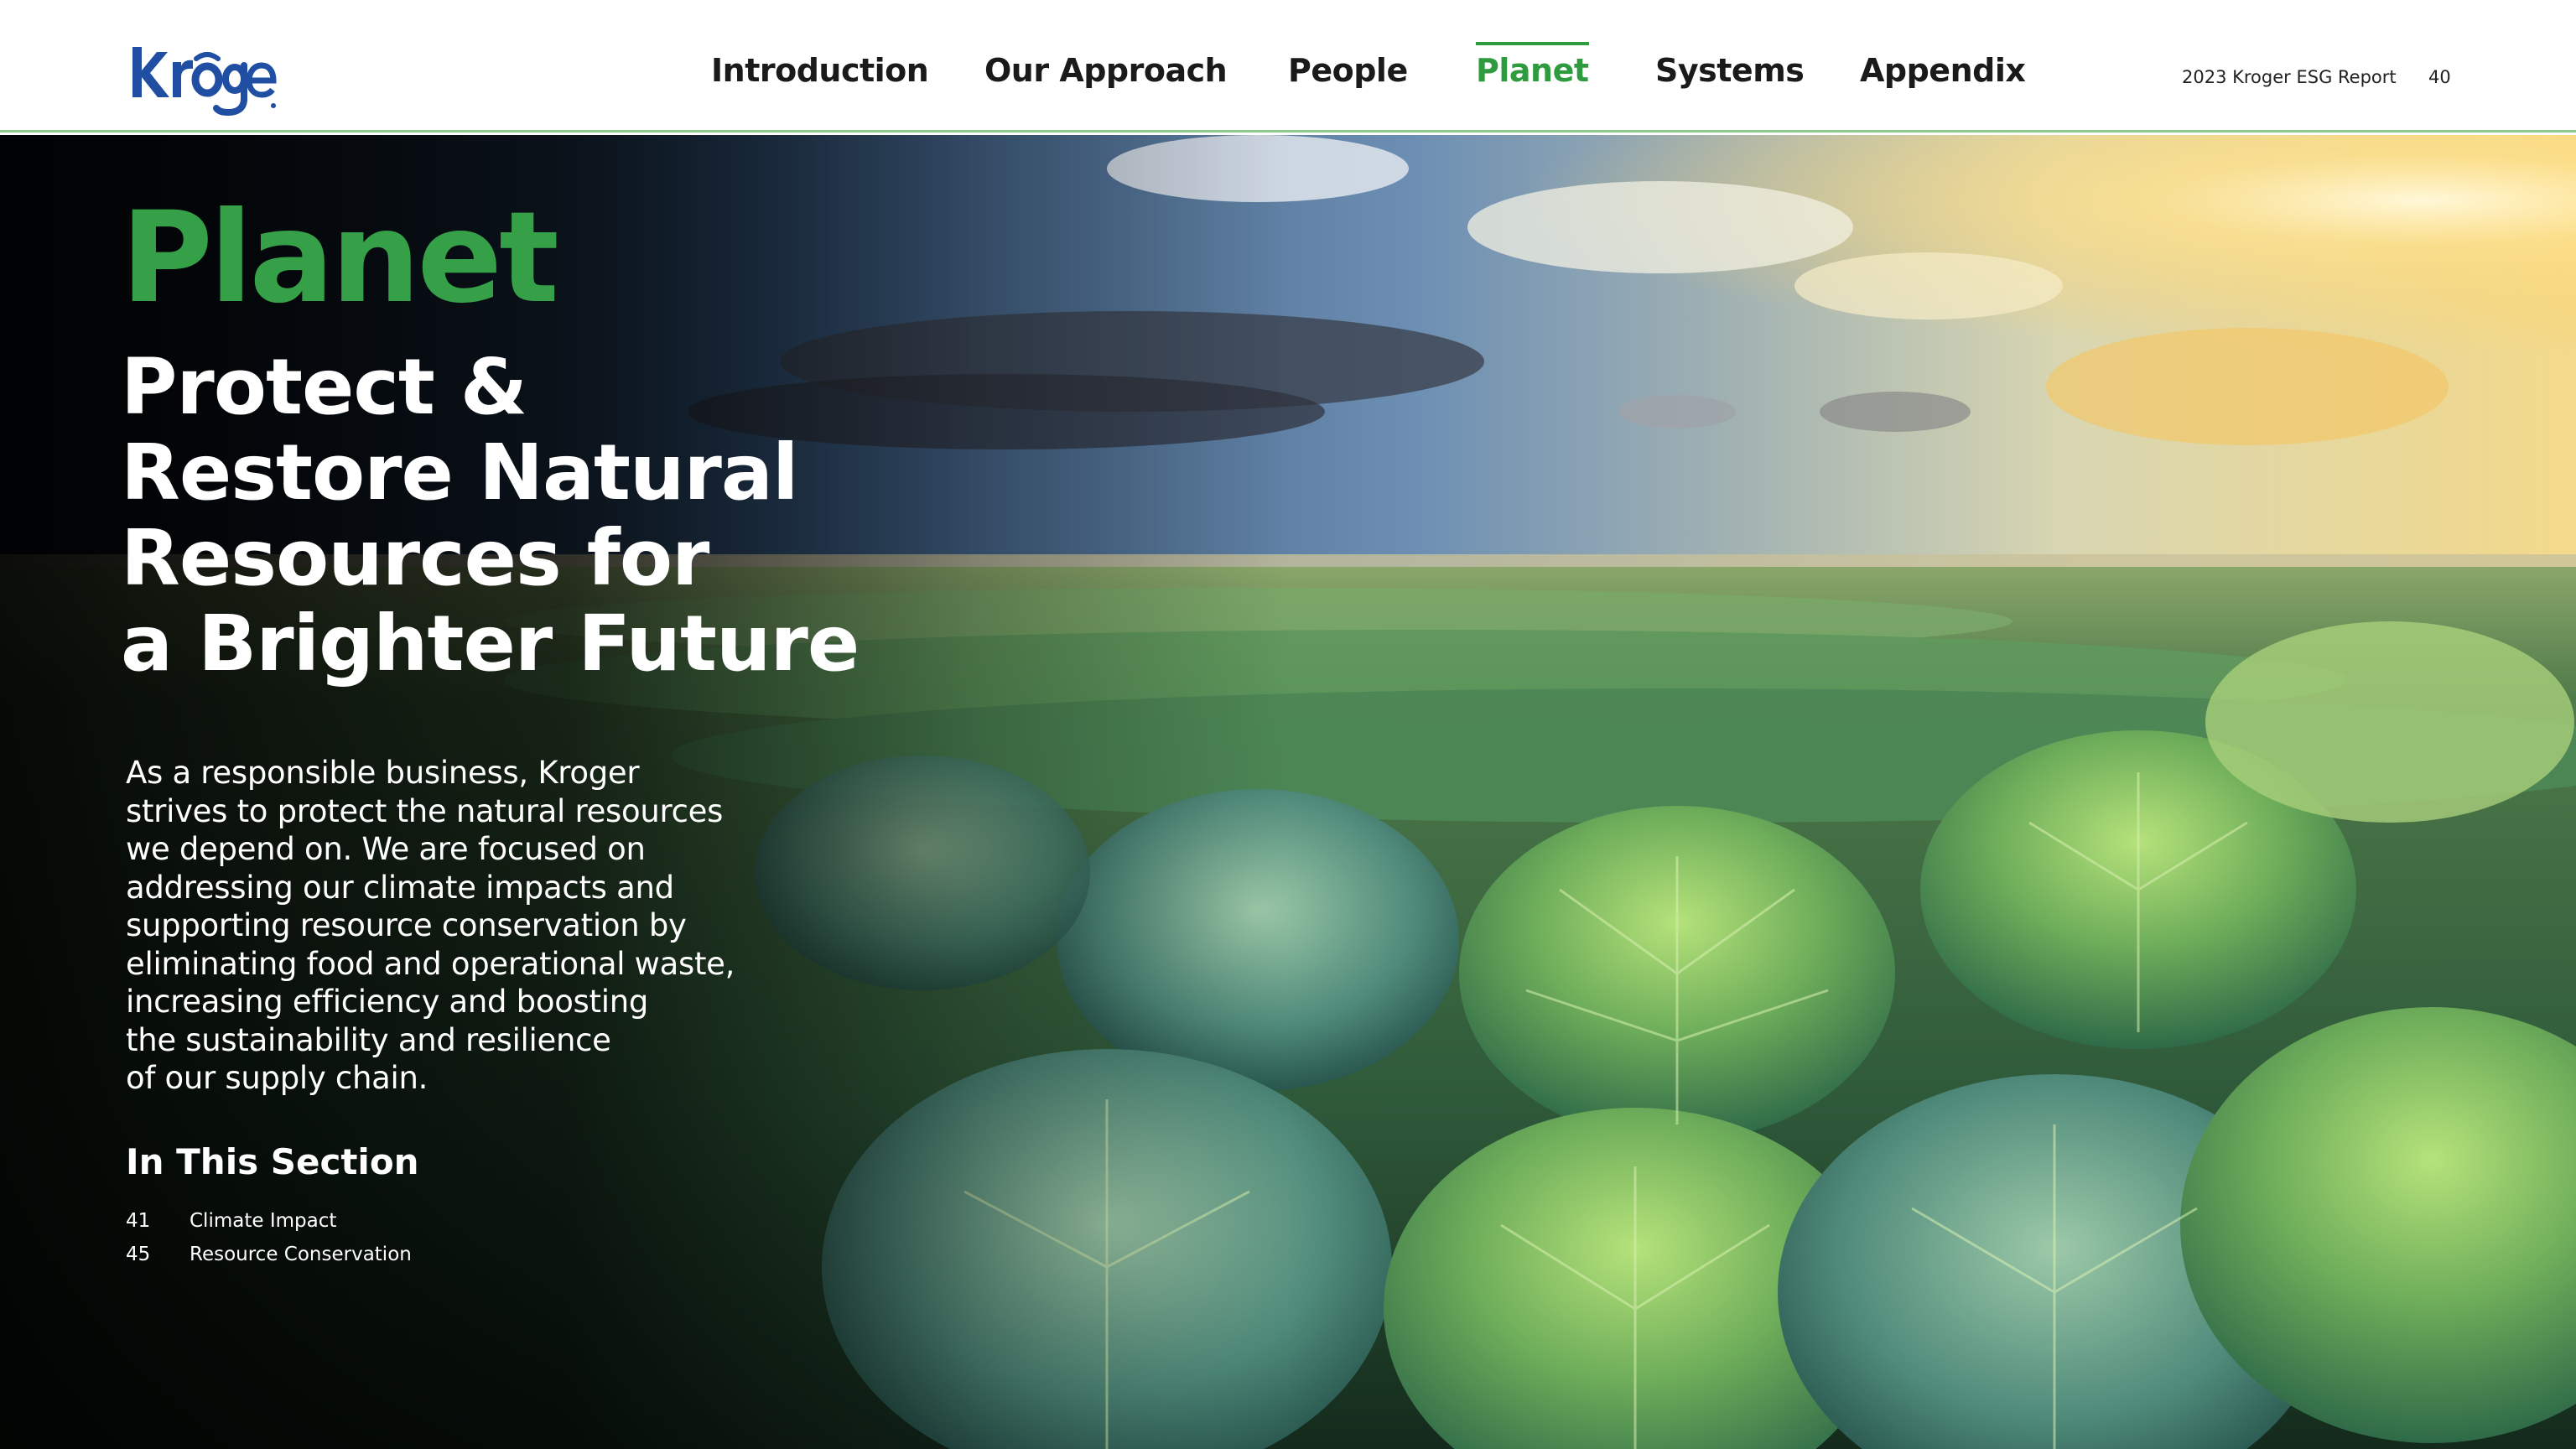 This screenshot has height=1449, width=2576. Describe the element at coordinates (460, 472) in the screenshot. I see `headline-line: Restore Natural` at that location.